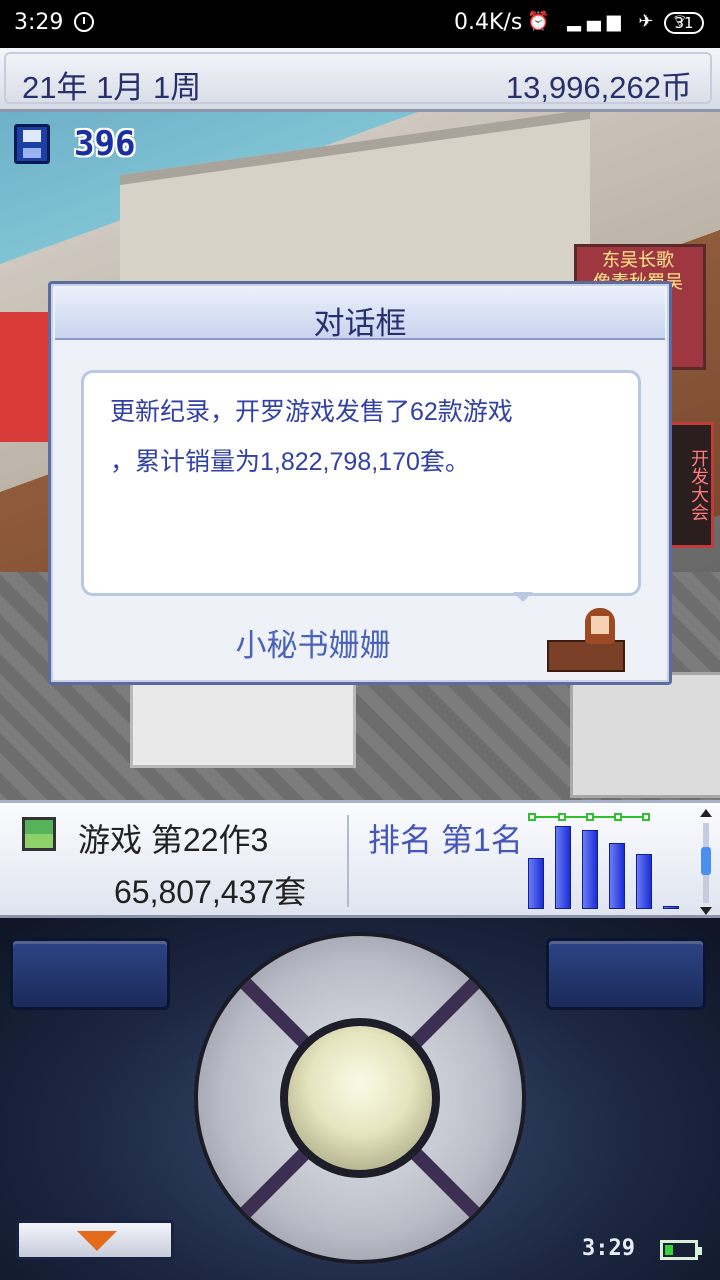 The width and height of the screenshot is (720, 1280). What do you see at coordinates (626, 974) in the screenshot?
I see `right-shoulder-button` at bounding box center [626, 974].